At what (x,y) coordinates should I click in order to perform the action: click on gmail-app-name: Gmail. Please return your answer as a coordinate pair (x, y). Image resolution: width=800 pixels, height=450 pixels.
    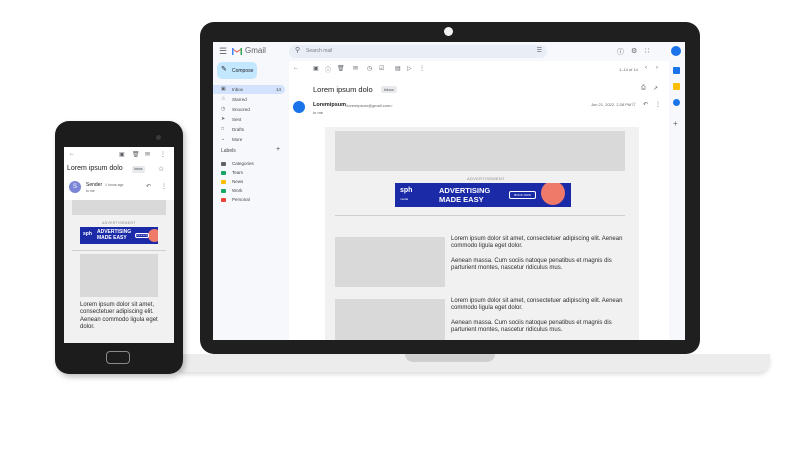
    Looking at the image, I should click on (255, 50).